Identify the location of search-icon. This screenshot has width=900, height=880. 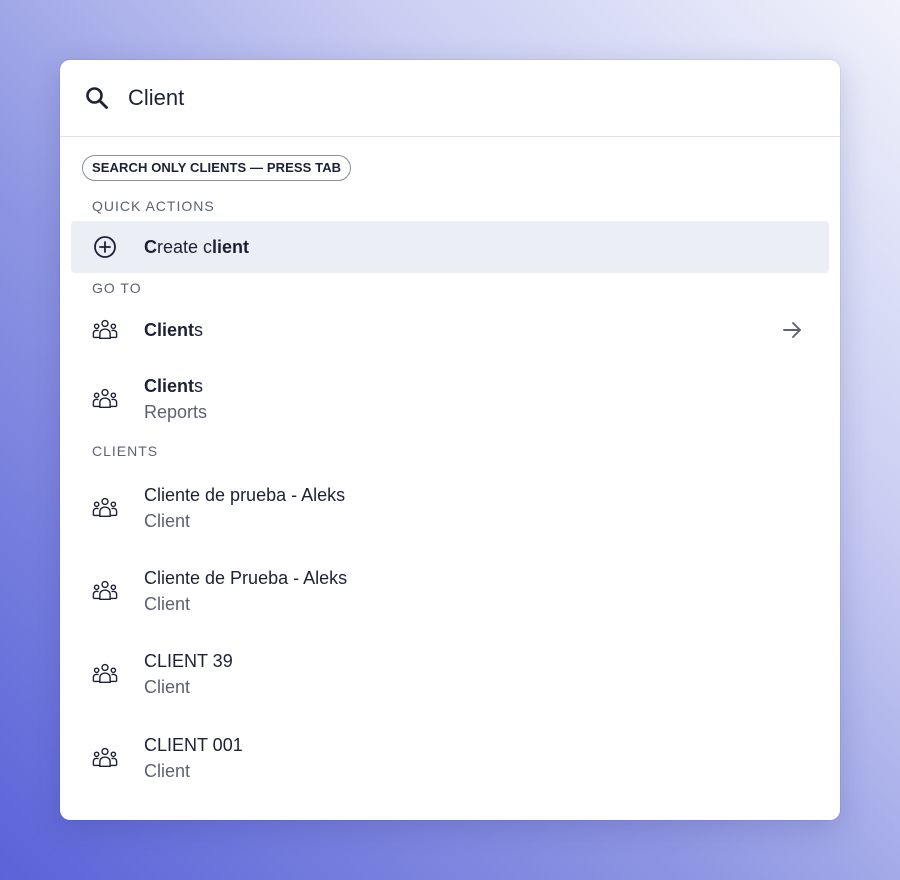
(97, 98).